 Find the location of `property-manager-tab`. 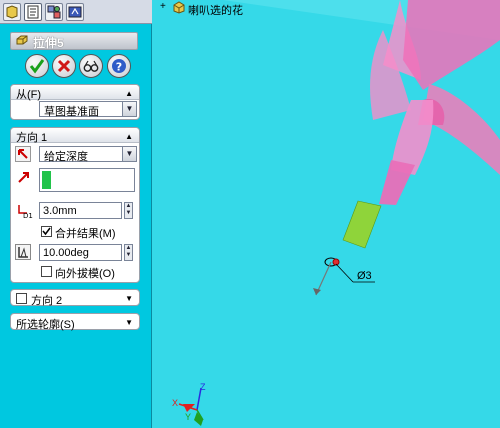

property-manager-tab is located at coordinates (33, 12).